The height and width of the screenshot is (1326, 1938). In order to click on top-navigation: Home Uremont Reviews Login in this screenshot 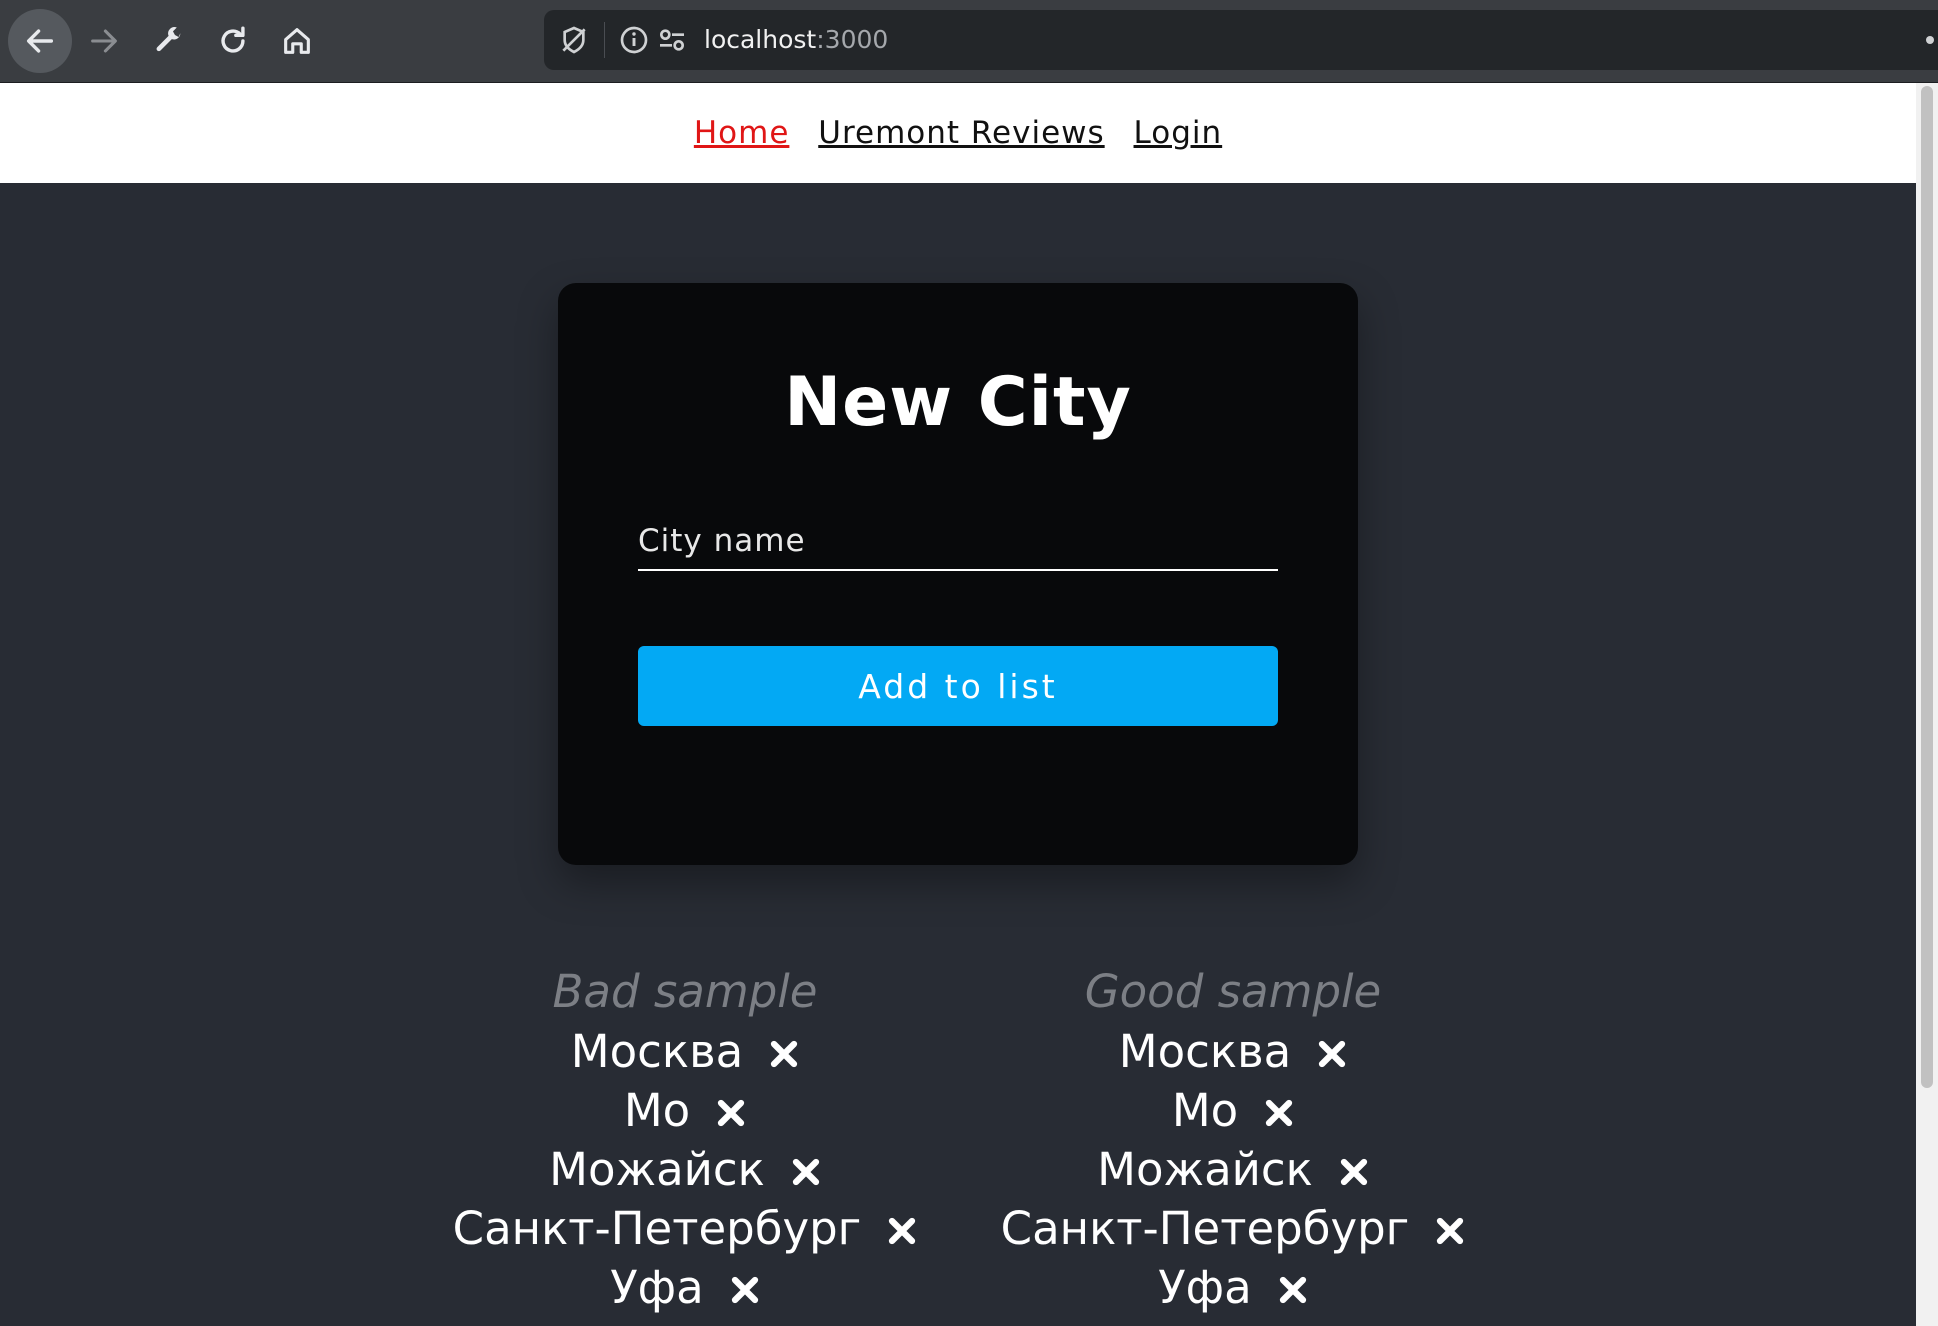, I will do `click(958, 133)`.